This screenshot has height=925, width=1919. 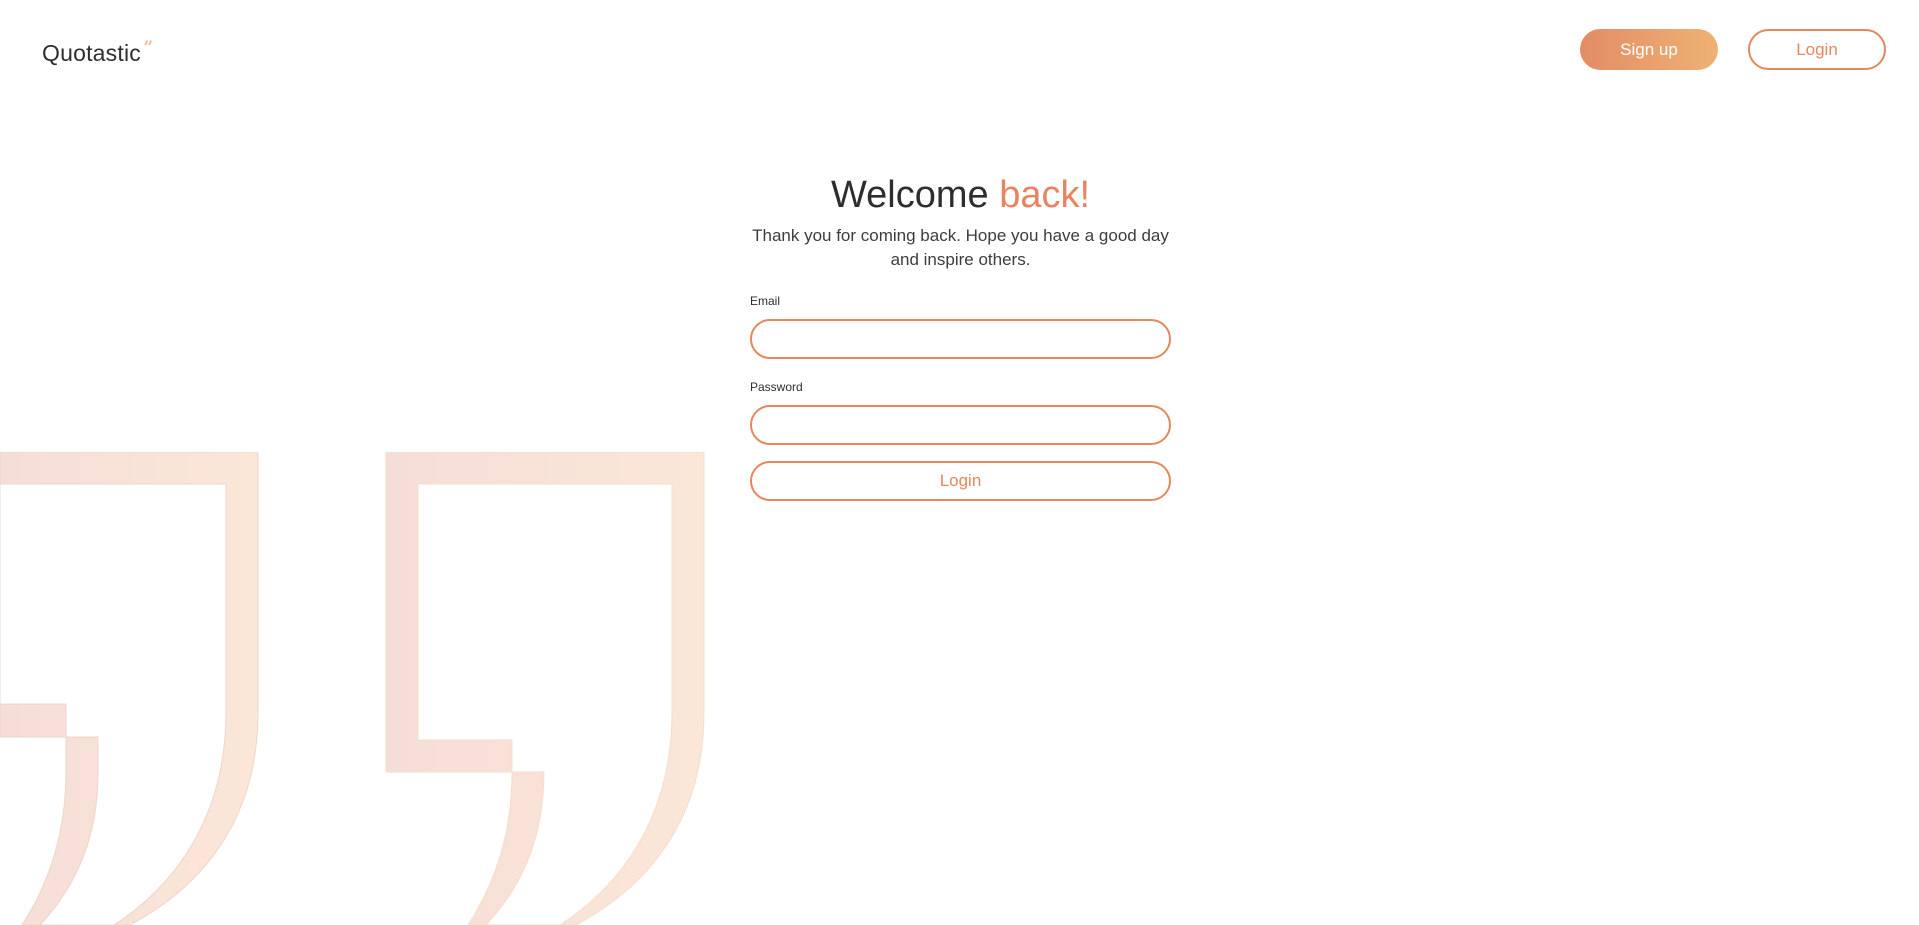 What do you see at coordinates (765, 301) in the screenshot?
I see `email-label: Email` at bounding box center [765, 301].